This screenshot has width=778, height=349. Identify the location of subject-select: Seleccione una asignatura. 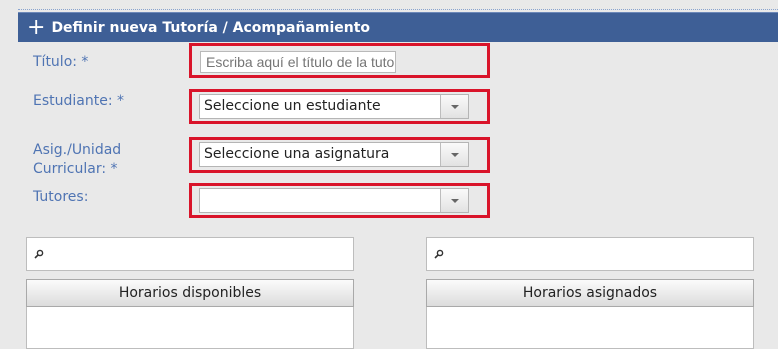
(334, 154).